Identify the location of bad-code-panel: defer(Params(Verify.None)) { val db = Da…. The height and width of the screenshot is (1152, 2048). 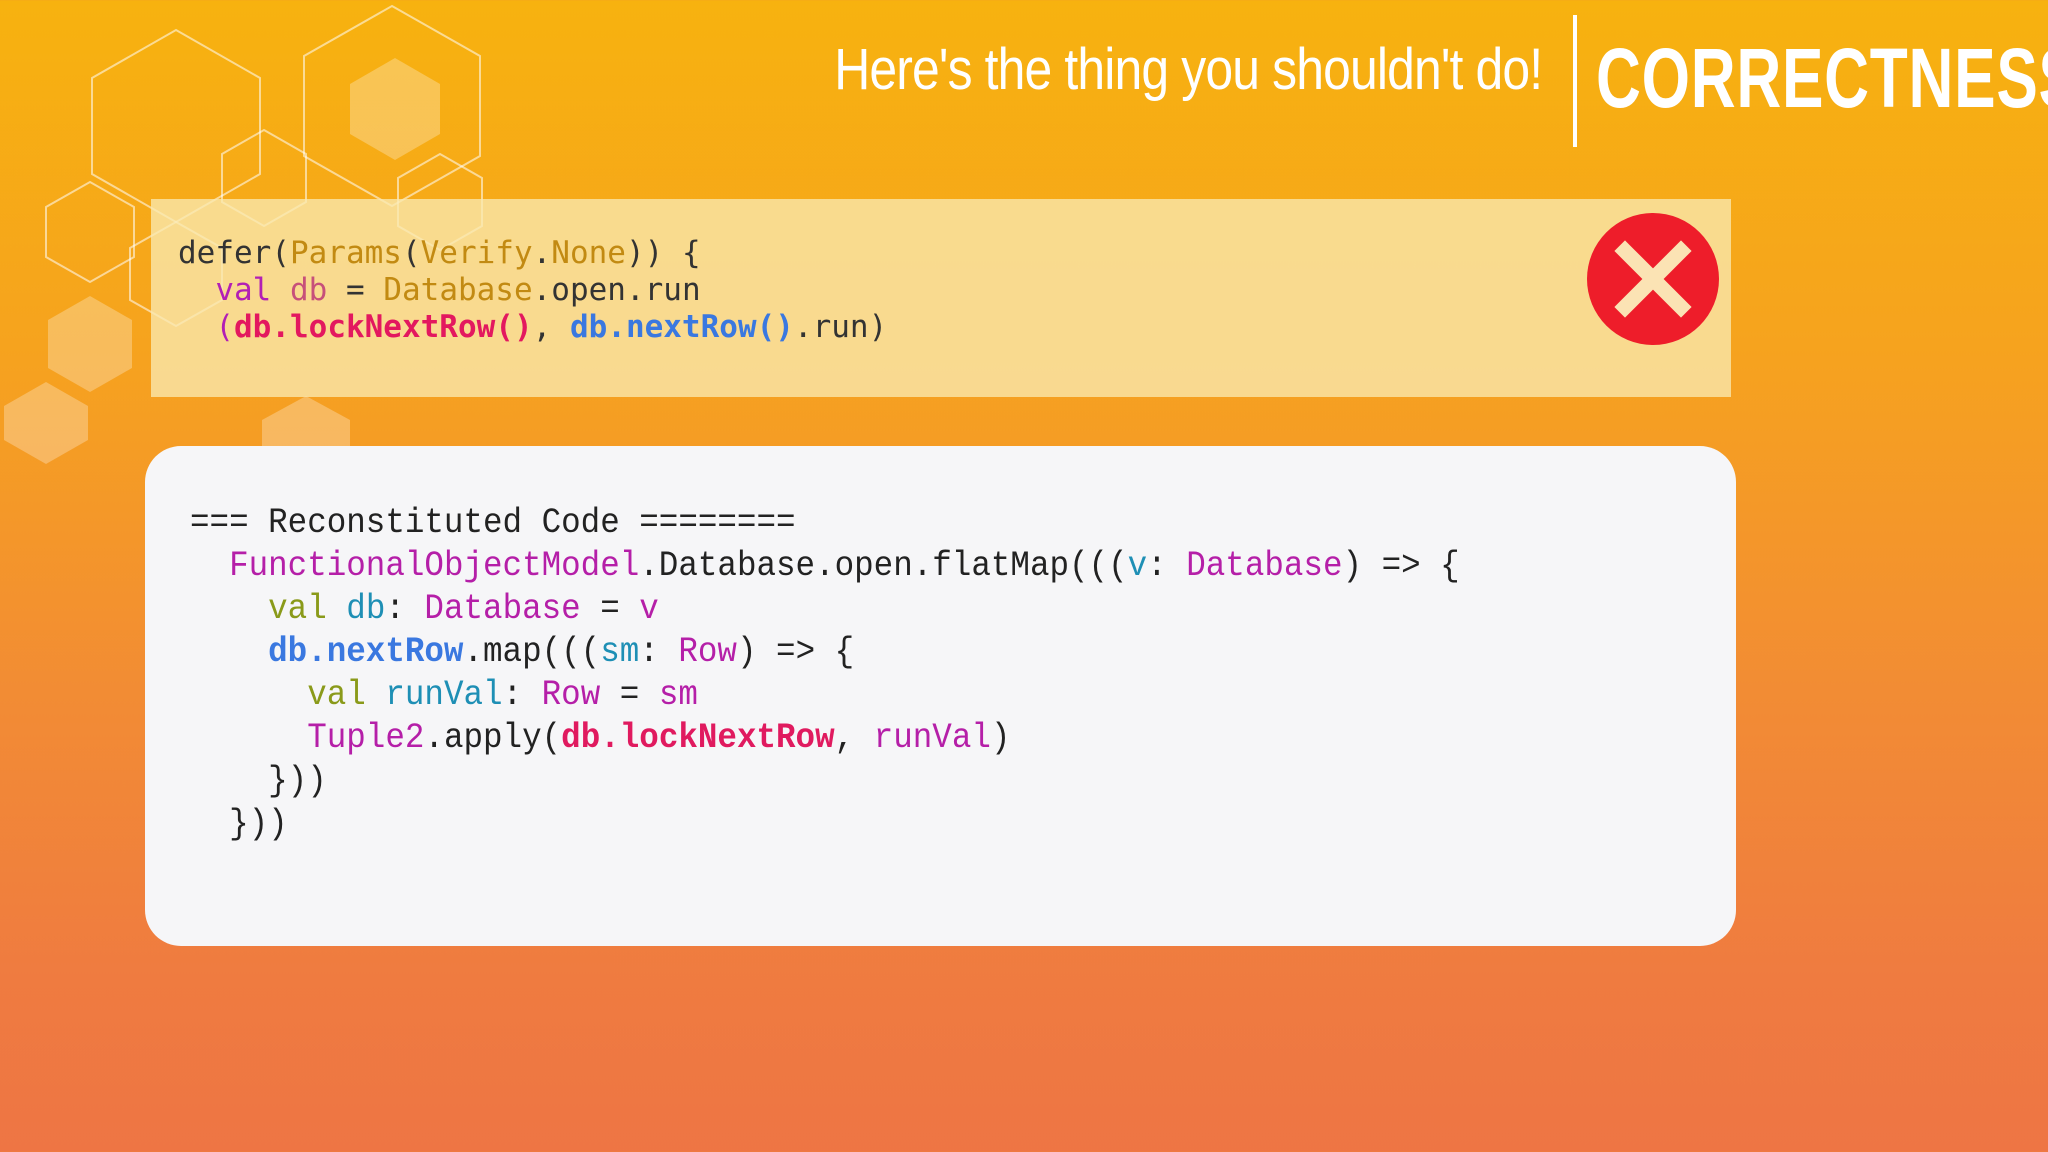
(941, 298).